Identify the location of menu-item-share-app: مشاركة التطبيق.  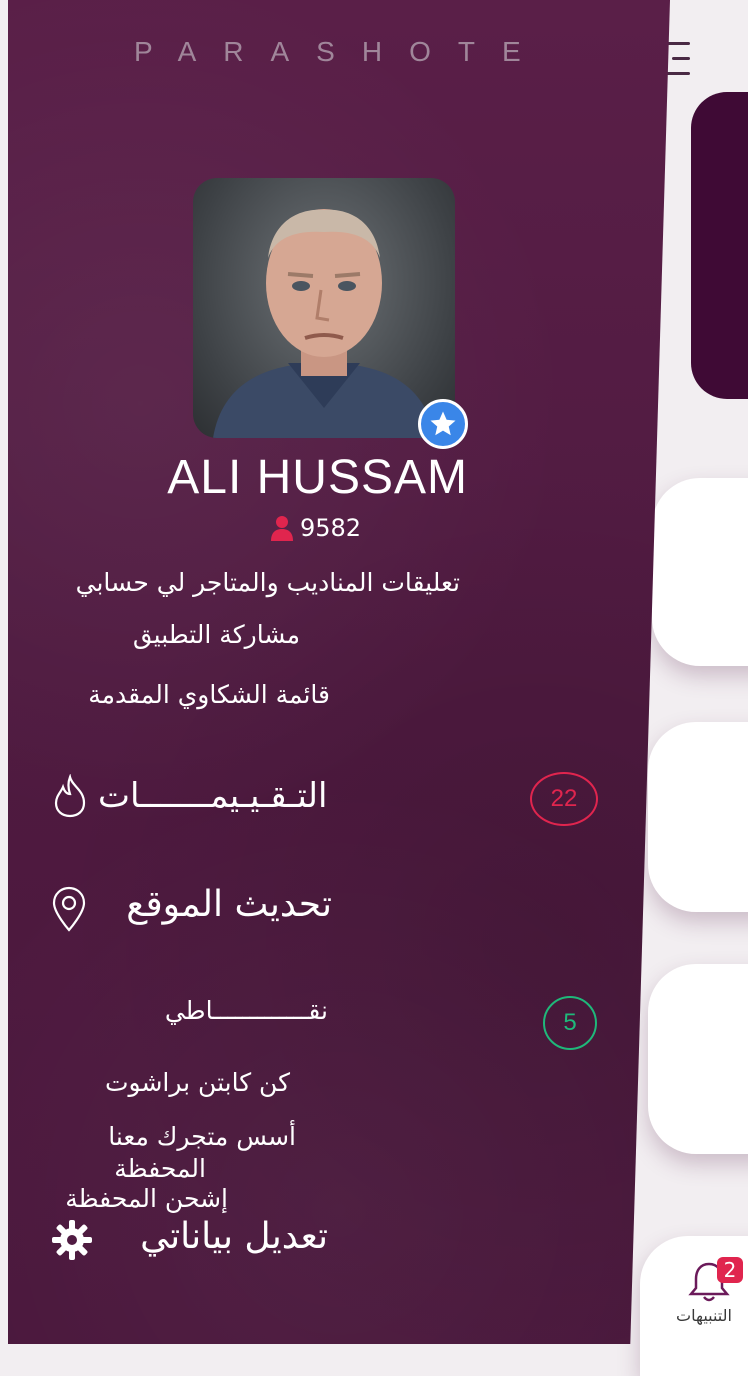
(174, 634).